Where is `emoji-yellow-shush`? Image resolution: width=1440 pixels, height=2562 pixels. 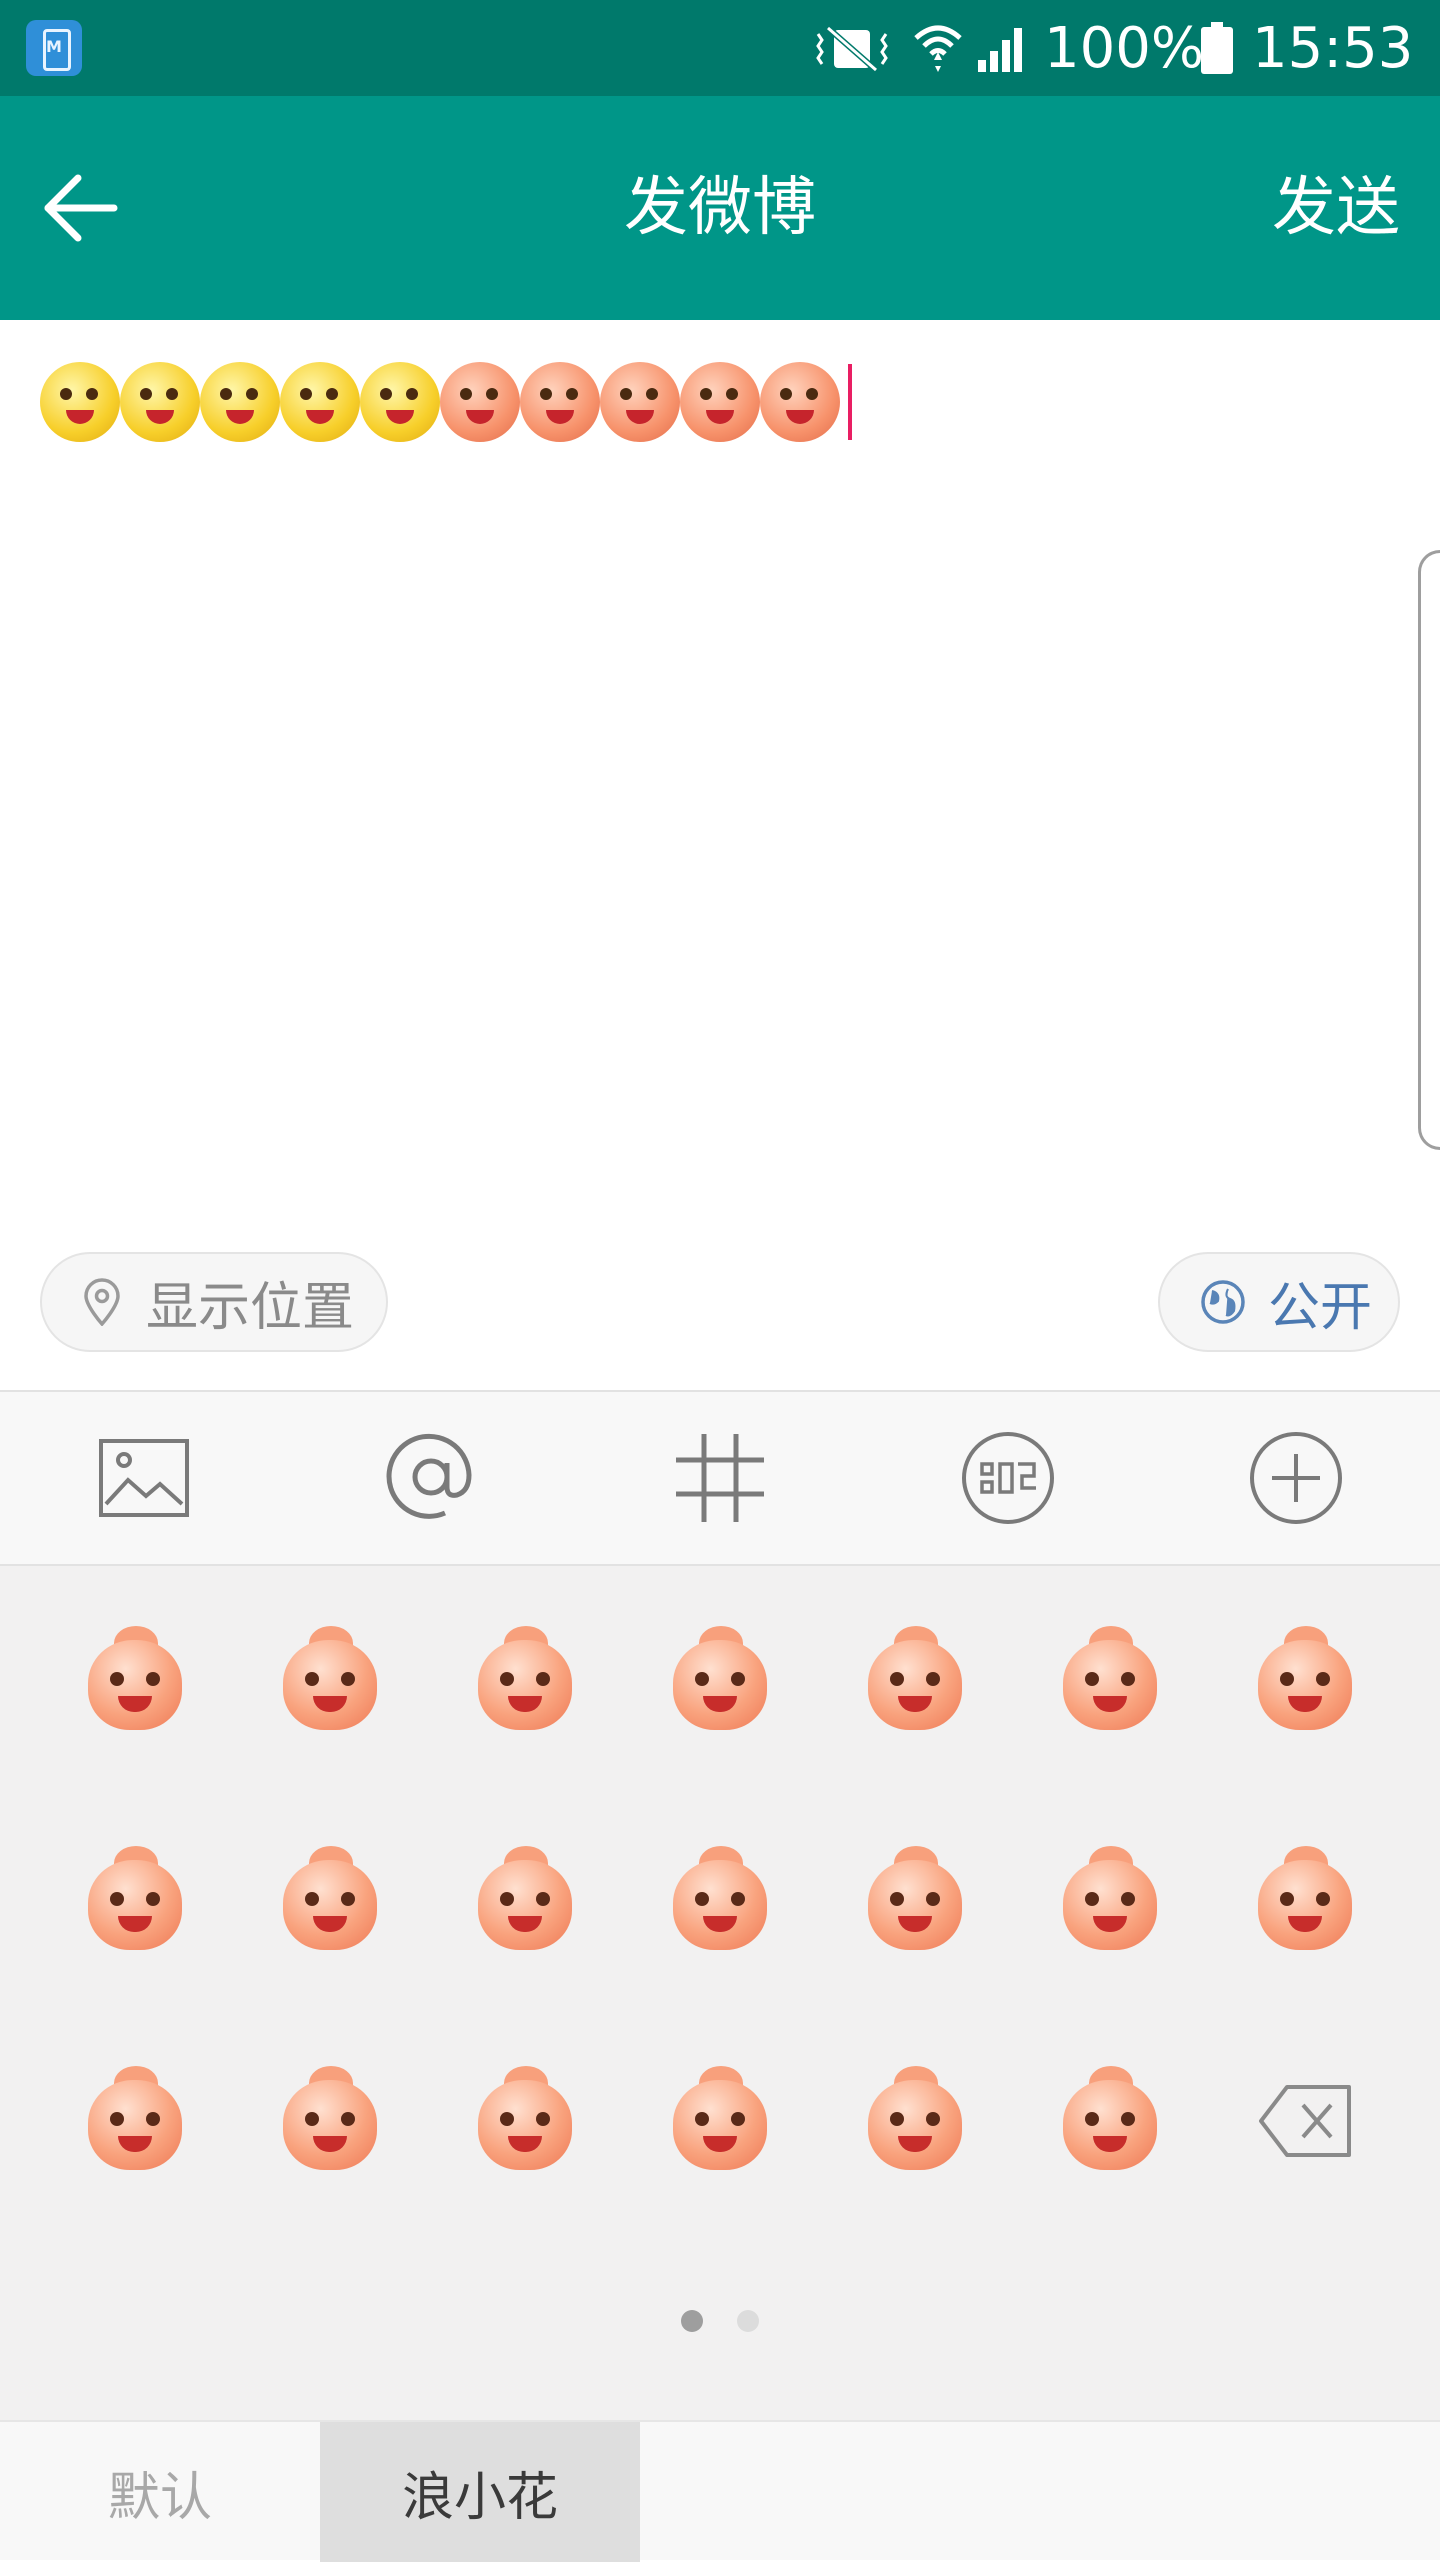 emoji-yellow-shush is located at coordinates (400, 402).